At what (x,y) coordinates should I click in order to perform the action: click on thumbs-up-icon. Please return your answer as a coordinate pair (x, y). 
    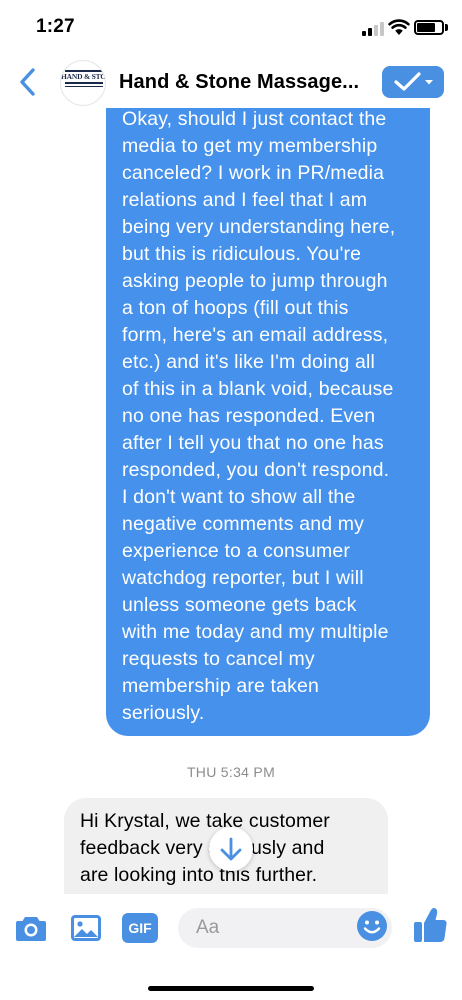
    Looking at the image, I should click on (430, 925).